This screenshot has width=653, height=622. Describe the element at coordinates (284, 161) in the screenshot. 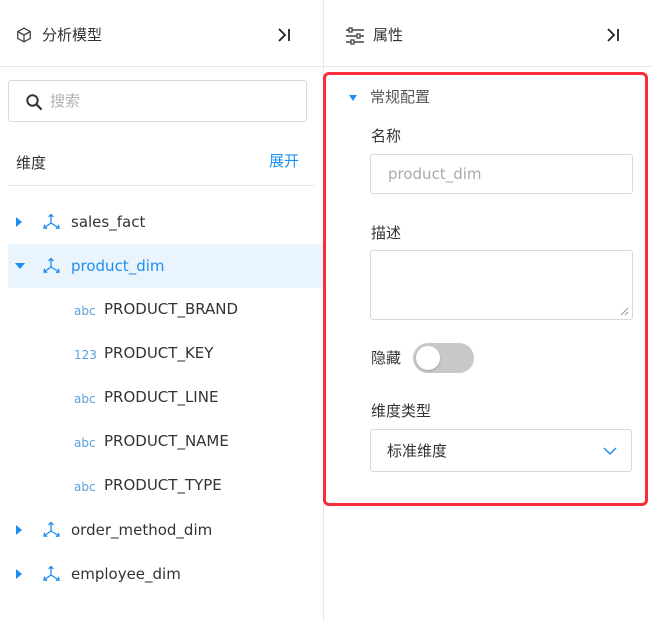

I see `expand-all-link: 展开` at that location.